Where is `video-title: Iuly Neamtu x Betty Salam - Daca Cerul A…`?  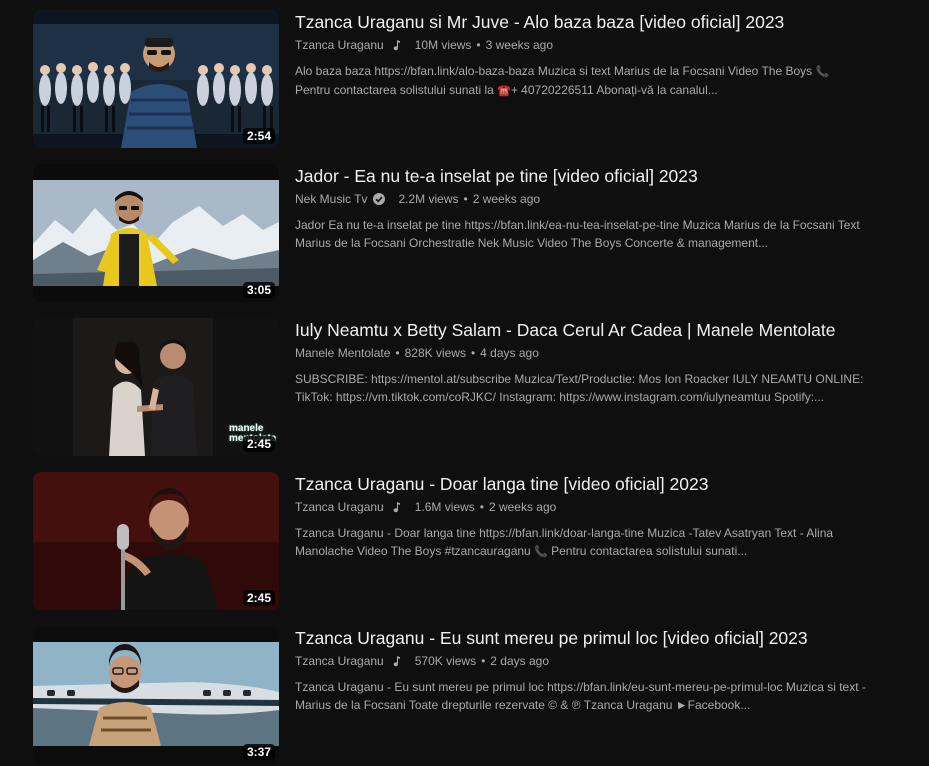 video-title: Iuly Neamtu x Betty Salam - Daca Cerul A… is located at coordinates (590, 330).